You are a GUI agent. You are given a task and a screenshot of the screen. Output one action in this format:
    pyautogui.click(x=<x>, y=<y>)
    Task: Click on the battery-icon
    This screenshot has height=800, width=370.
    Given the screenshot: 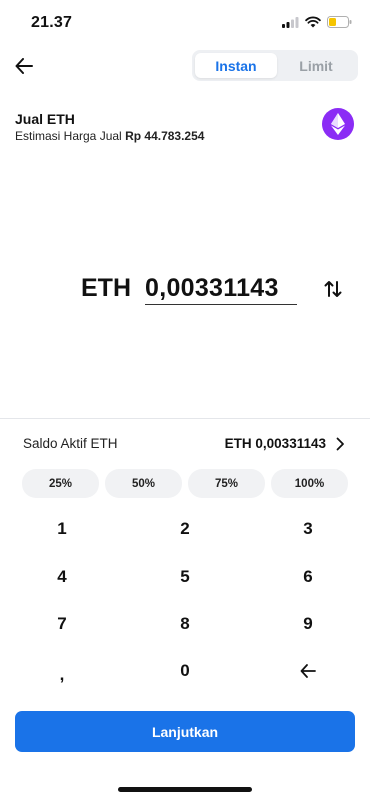 What is the action you would take?
    pyautogui.click(x=339, y=24)
    